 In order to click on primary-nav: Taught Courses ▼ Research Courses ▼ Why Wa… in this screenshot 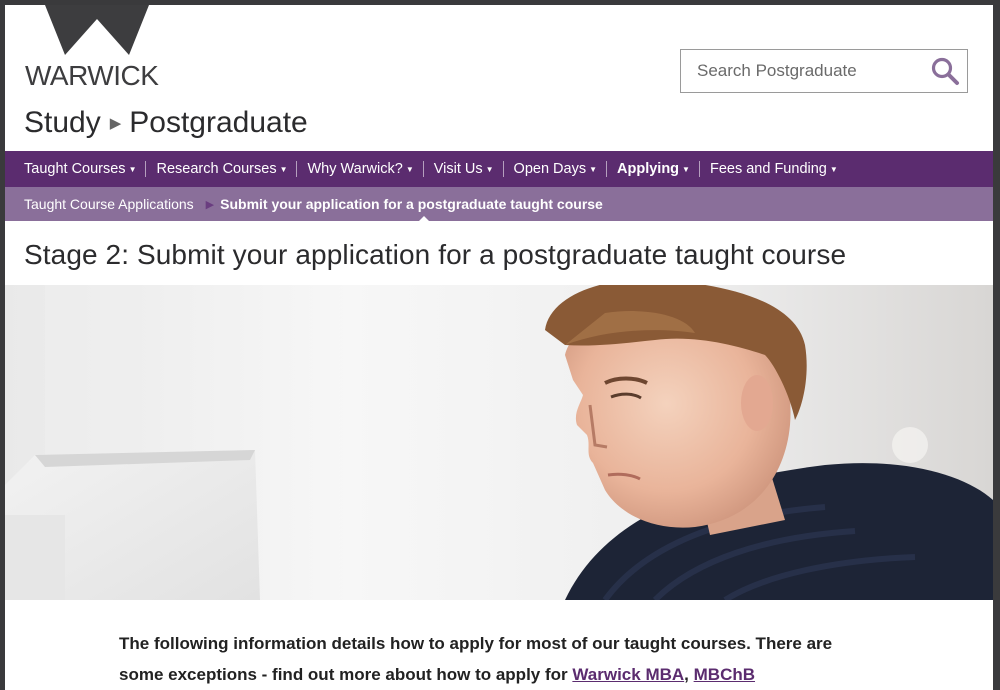, I will do `click(499, 169)`.